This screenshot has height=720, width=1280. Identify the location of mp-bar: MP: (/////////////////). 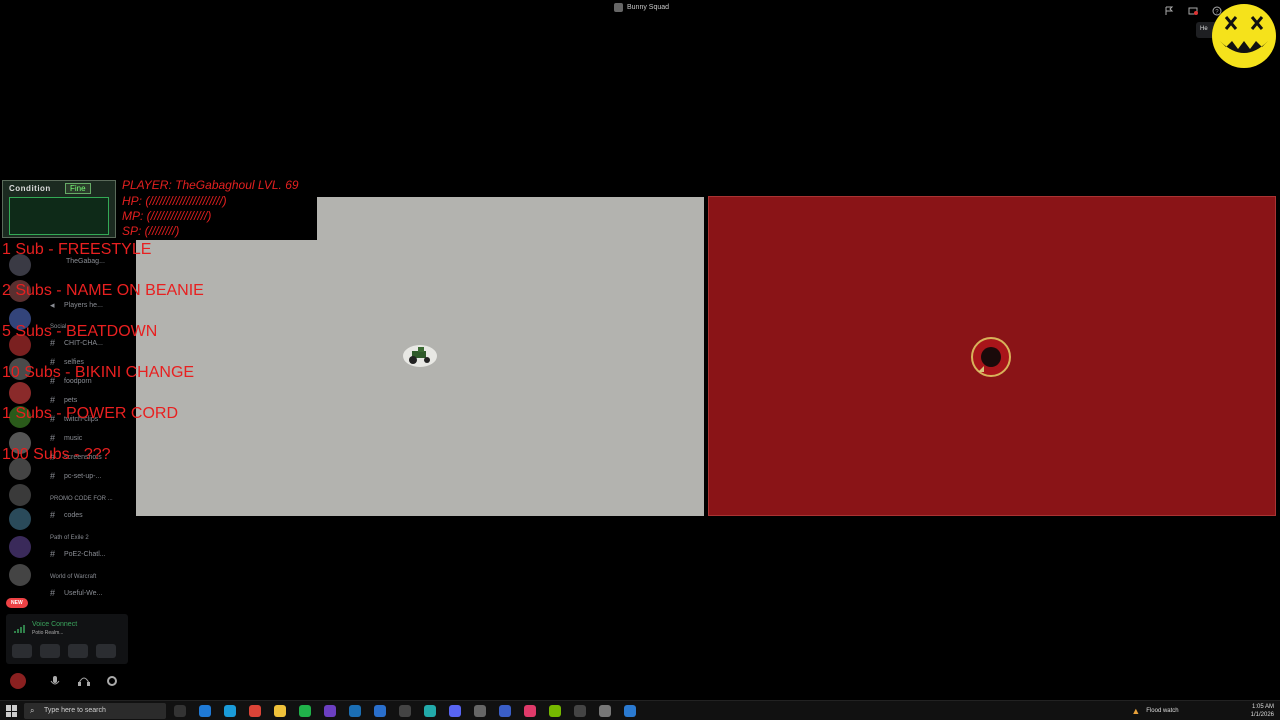
(167, 216).